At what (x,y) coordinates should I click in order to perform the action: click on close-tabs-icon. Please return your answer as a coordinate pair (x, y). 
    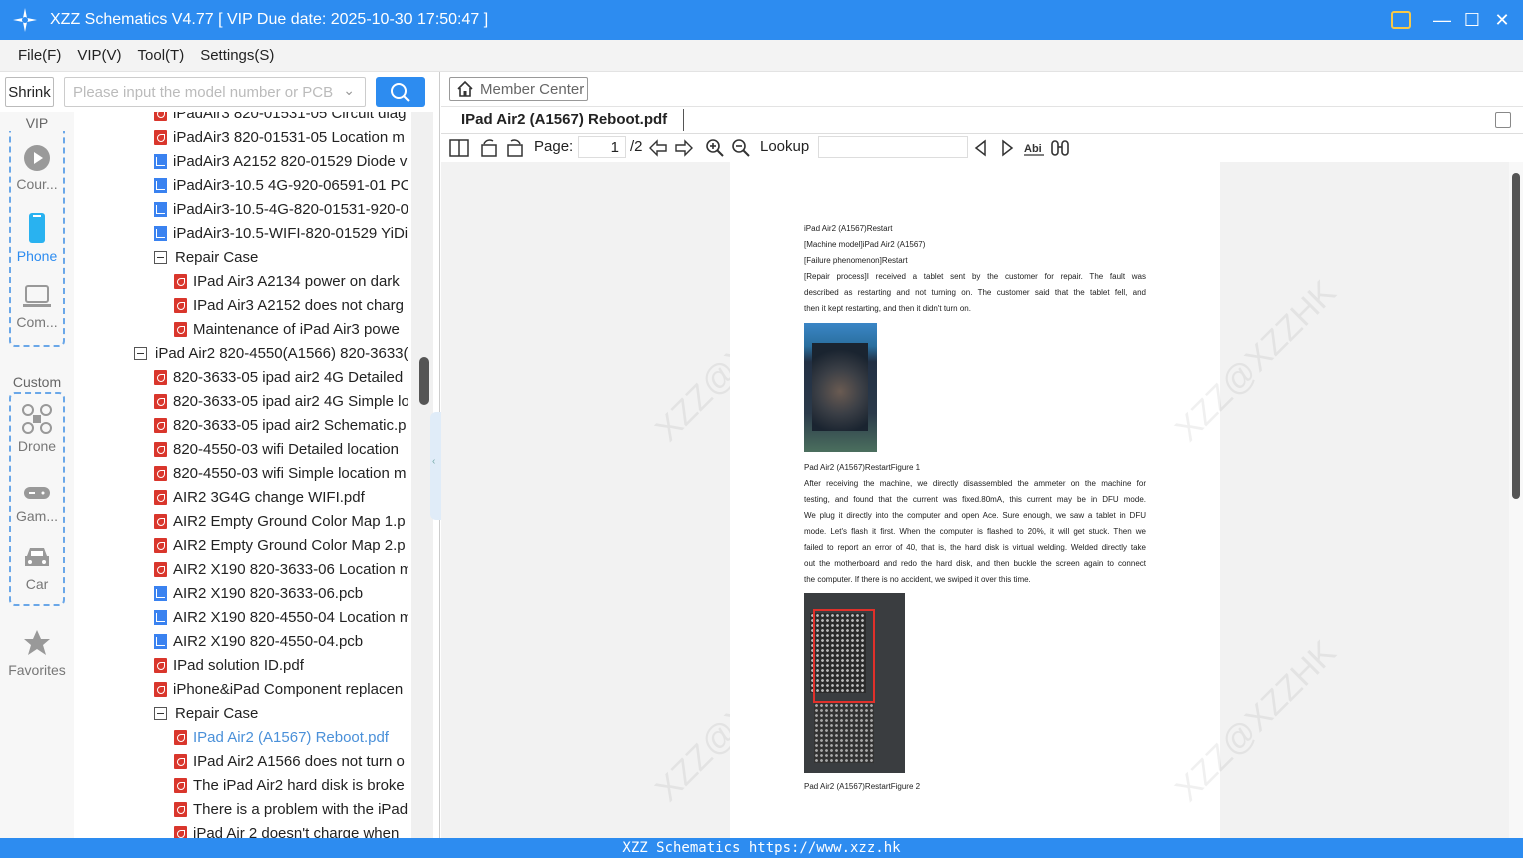
    Looking at the image, I should click on (1503, 120).